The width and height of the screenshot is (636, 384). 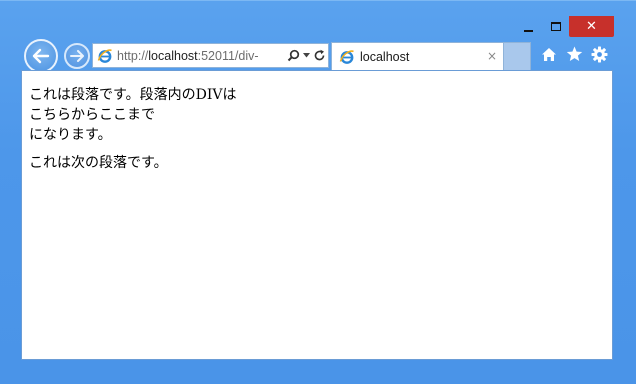 I want to click on paragraph-1-text: これは段落です。段落内のDIVは, so click(x=133, y=95).